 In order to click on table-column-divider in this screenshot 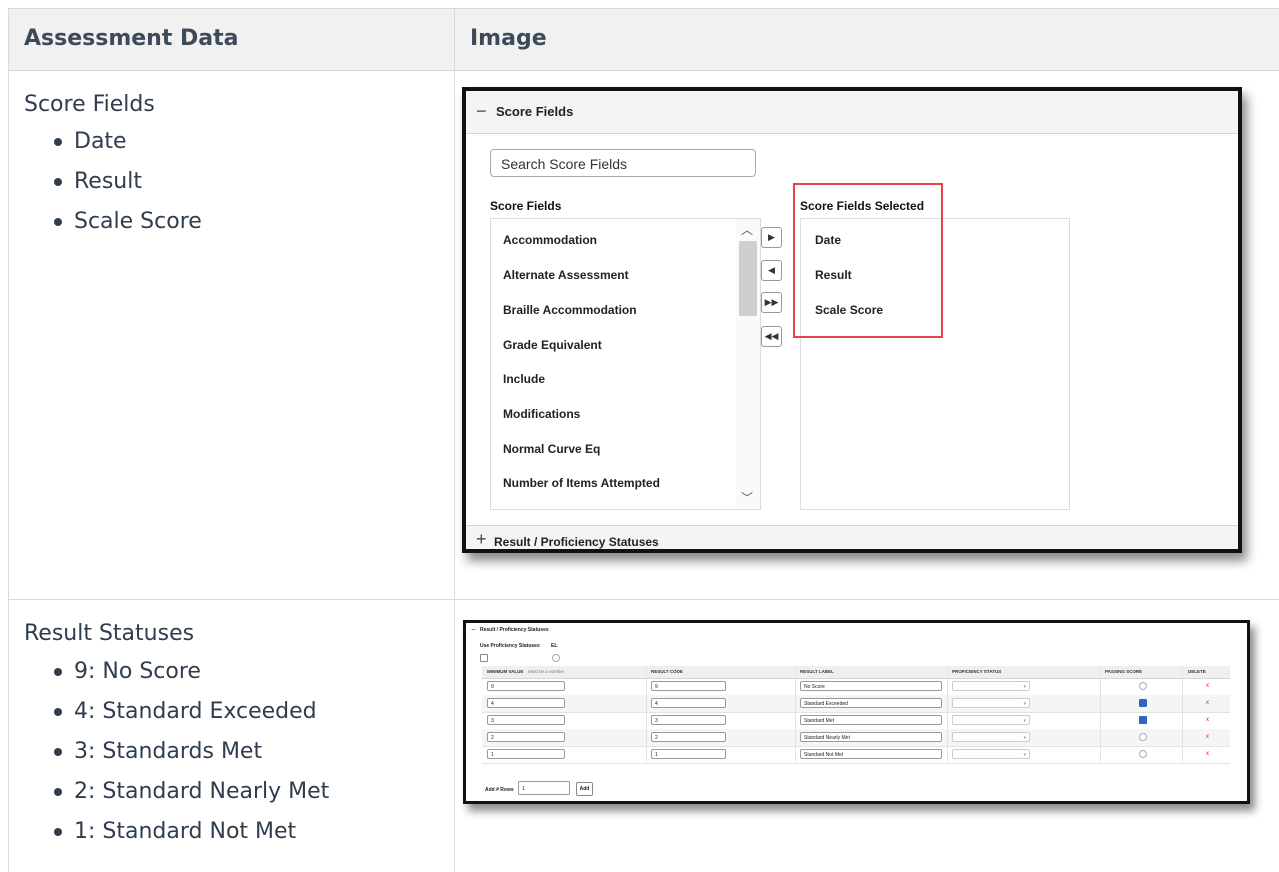, I will do `click(454, 440)`.